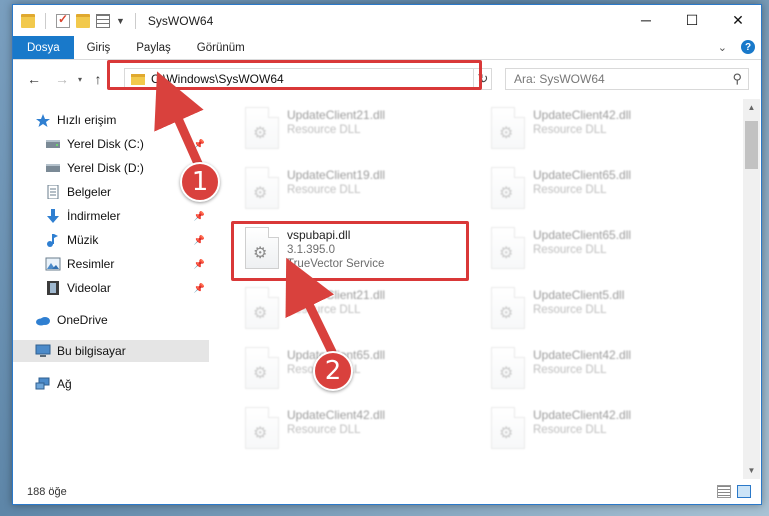  I want to click on file-name: UpdateClient19.dll, so click(336, 175).